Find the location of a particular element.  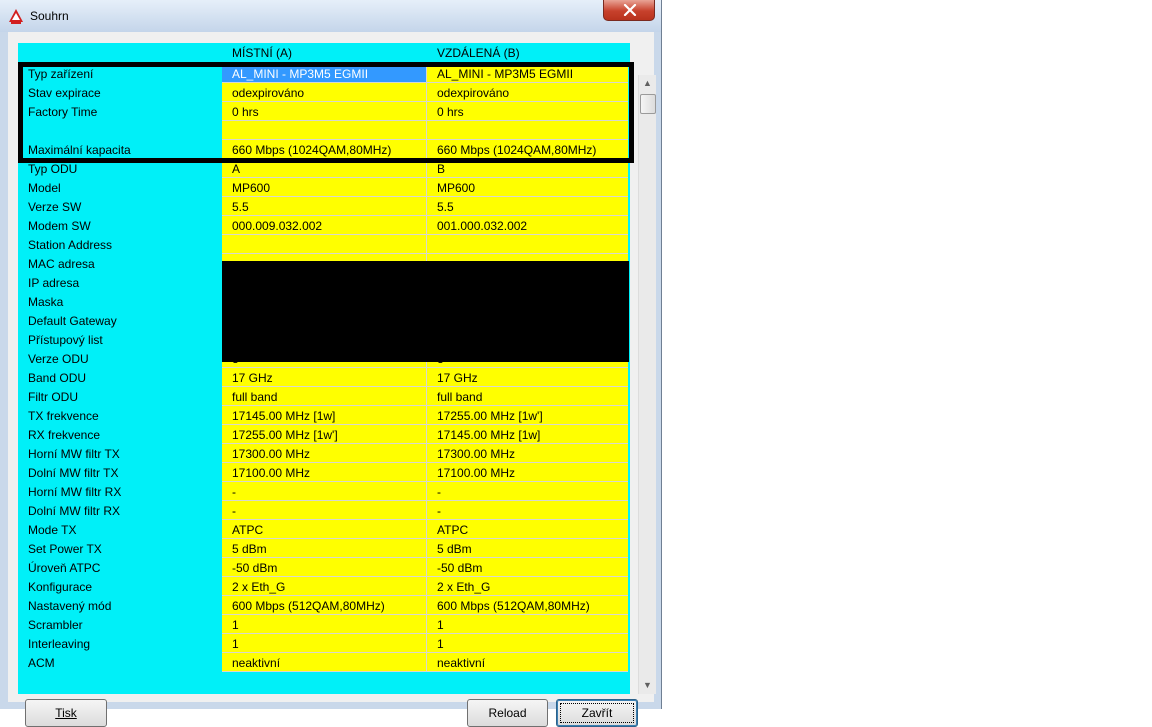

table-row: Model MP600 MP600 is located at coordinates (324, 187).